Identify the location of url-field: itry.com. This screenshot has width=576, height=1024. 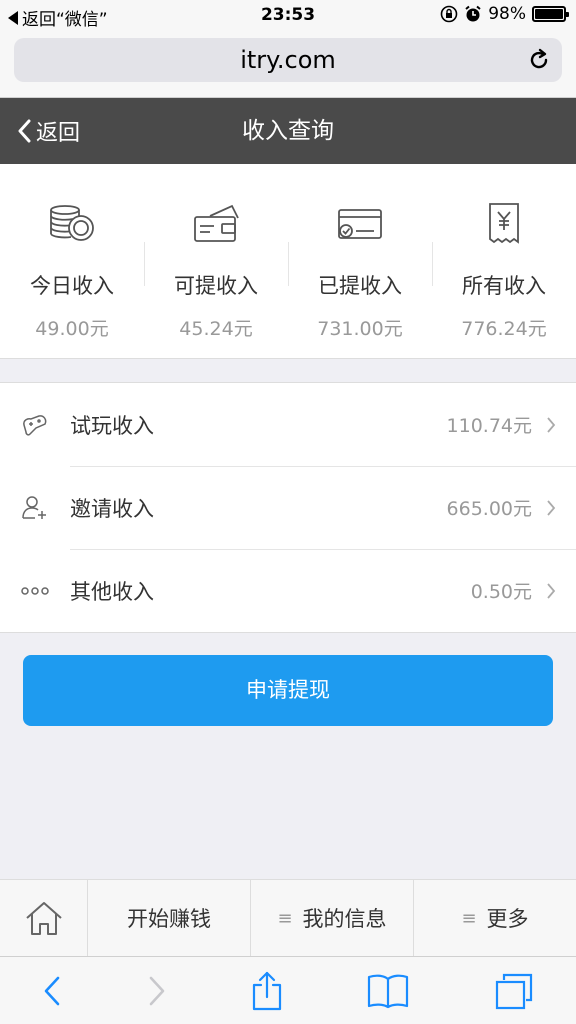
(288, 60).